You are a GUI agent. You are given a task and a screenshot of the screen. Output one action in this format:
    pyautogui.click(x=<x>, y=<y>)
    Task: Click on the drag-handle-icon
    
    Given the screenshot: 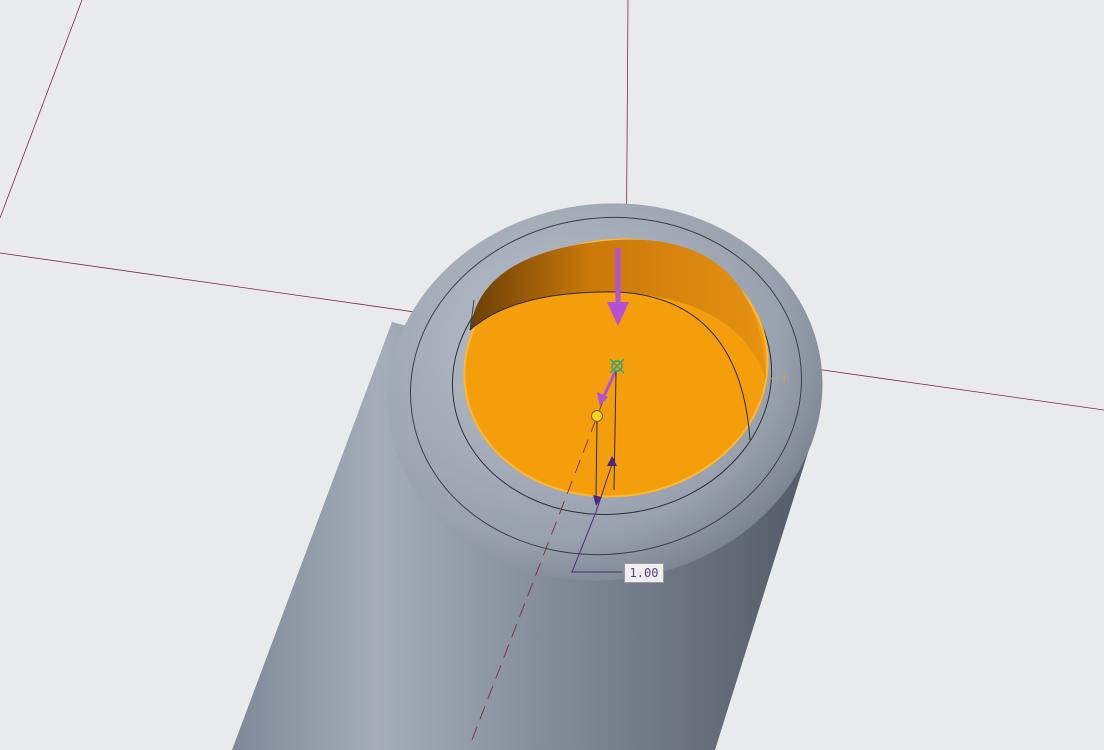 What is the action you would take?
    pyautogui.click(x=597, y=416)
    